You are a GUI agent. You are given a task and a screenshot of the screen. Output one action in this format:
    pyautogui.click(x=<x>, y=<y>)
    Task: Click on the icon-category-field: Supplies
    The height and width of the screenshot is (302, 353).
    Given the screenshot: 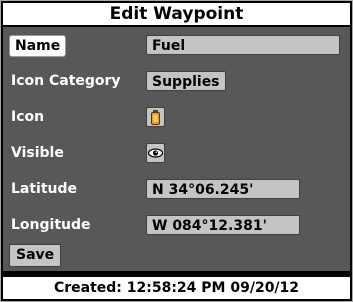 What is the action you would take?
    pyautogui.click(x=186, y=81)
    